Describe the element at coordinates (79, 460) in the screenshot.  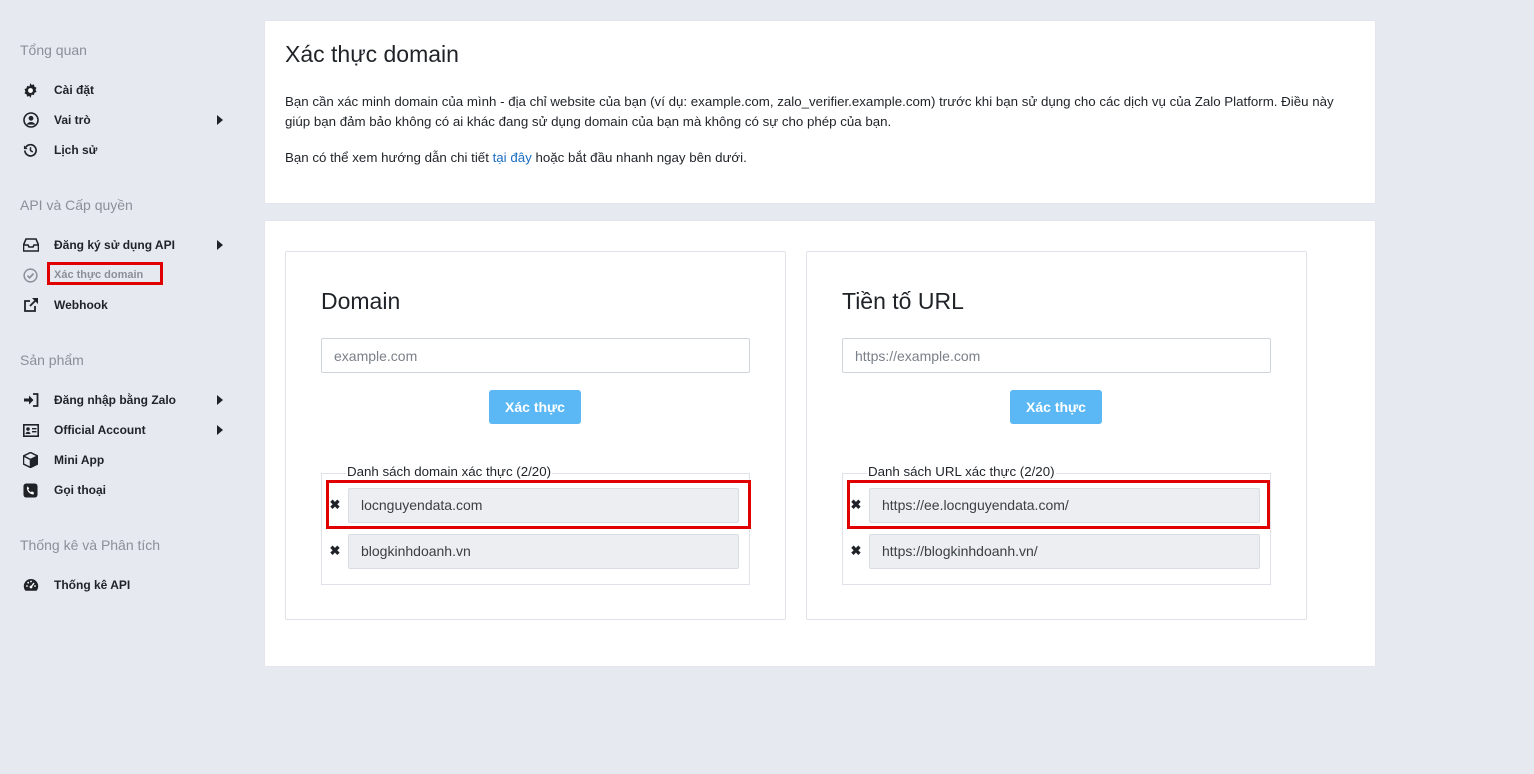
I see `sidebar-item-label: Mini App` at that location.